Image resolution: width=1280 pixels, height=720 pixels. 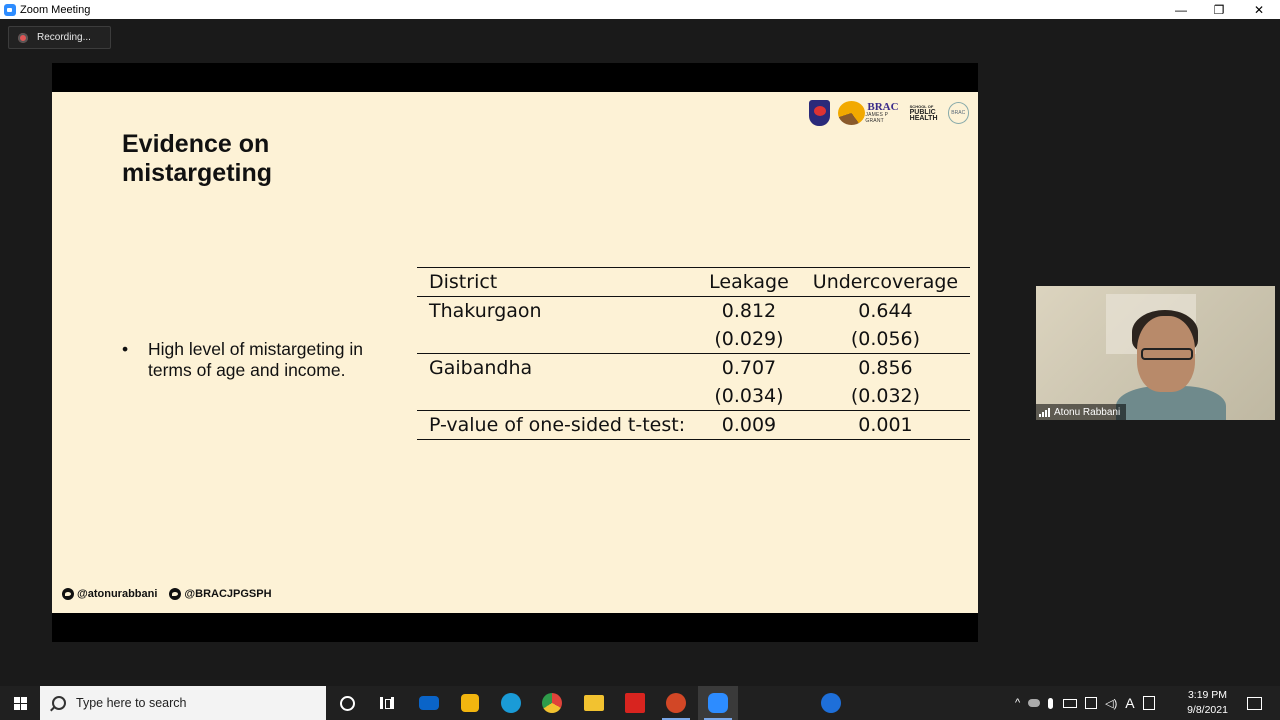 I want to click on minimize-button: —, so click(x=1181, y=9).